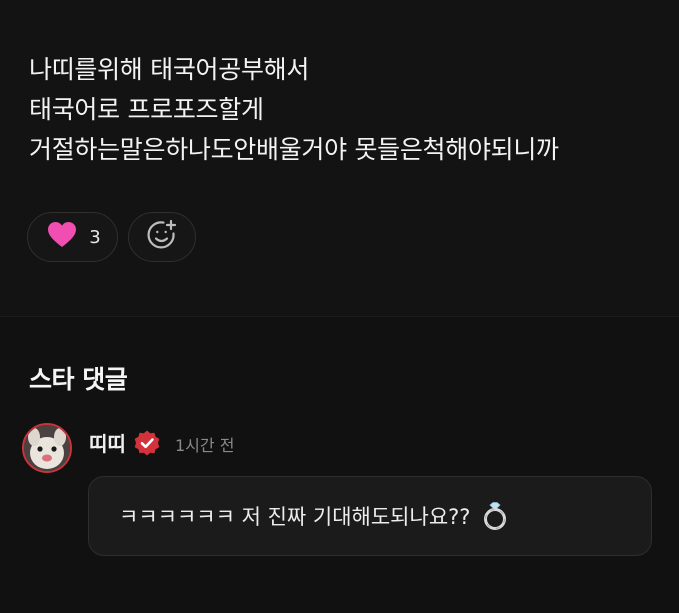 The height and width of the screenshot is (613, 679). I want to click on reaction-bar: 3, so click(111, 237).